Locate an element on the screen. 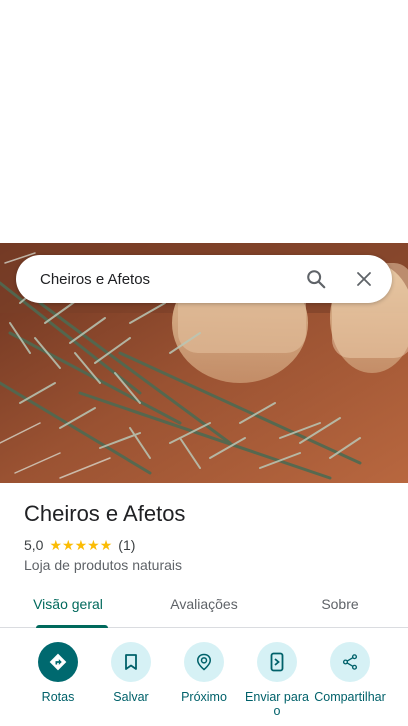 This screenshot has height=726, width=408. send-to-phone-label: Enviar para o is located at coordinates (277, 704).